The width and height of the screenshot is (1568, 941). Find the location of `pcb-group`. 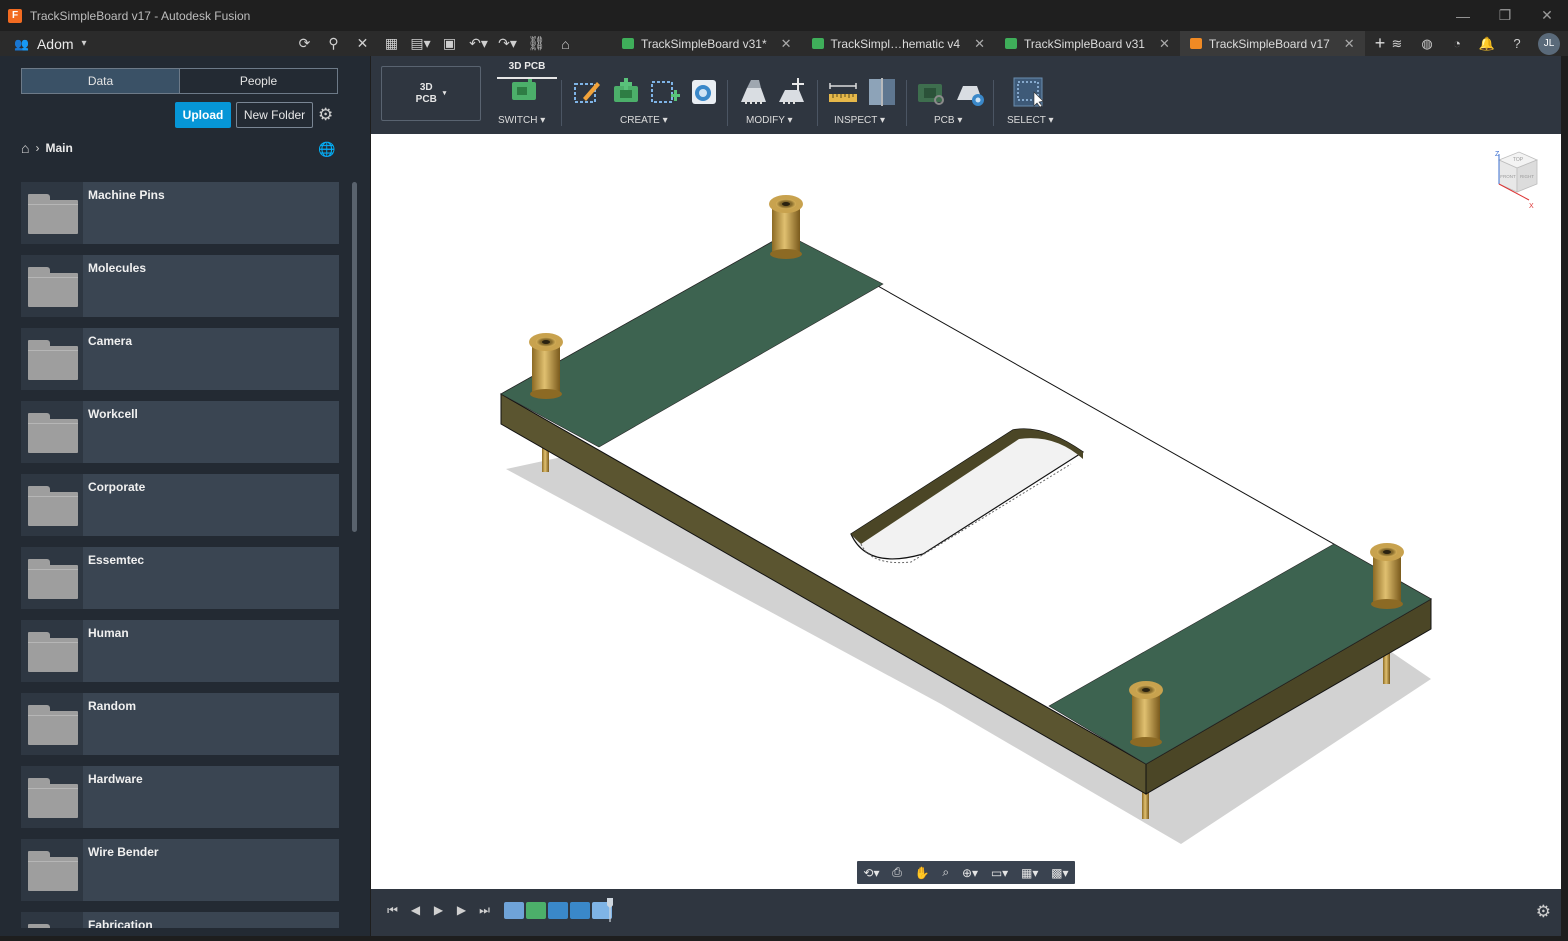

pcb-group is located at coordinates (954, 92).